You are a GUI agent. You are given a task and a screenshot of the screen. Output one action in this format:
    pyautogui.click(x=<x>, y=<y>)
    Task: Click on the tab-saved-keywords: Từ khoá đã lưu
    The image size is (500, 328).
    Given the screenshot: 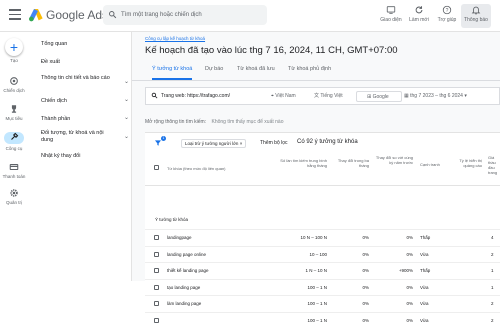 What is the action you would take?
    pyautogui.click(x=256, y=73)
    